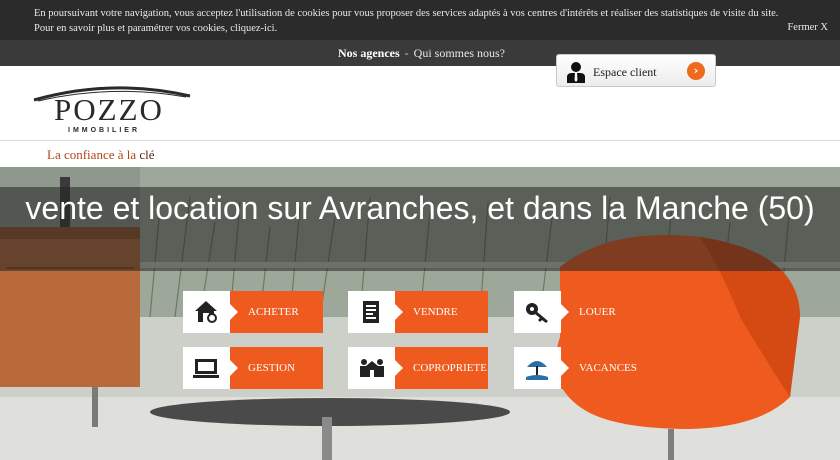  What do you see at coordinates (369, 53) in the screenshot?
I see `nav-link-agences: Nos agences` at bounding box center [369, 53].